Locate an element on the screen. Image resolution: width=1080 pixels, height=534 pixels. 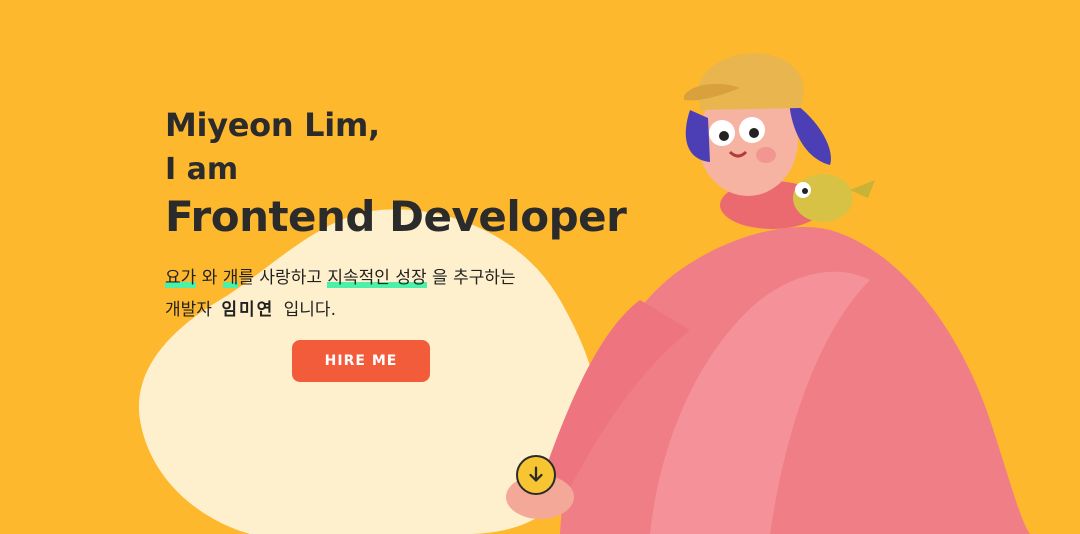
highlight-growth: 지속적인 성장 is located at coordinates (377, 278).